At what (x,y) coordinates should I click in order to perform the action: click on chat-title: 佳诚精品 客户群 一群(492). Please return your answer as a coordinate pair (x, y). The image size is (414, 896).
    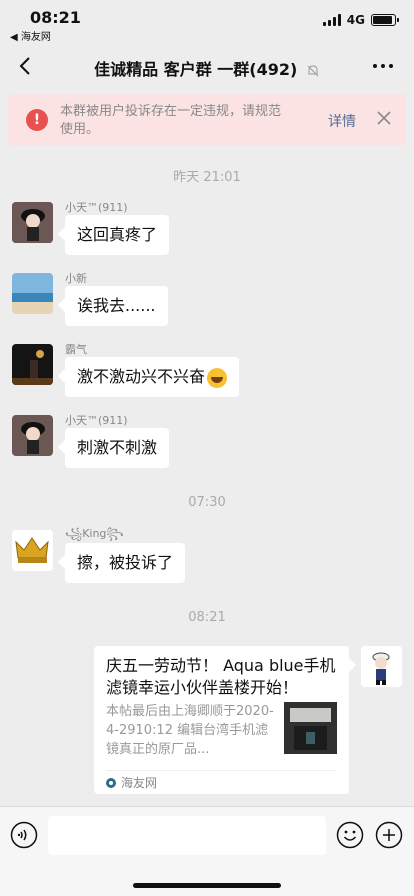
    Looking at the image, I should click on (207, 68).